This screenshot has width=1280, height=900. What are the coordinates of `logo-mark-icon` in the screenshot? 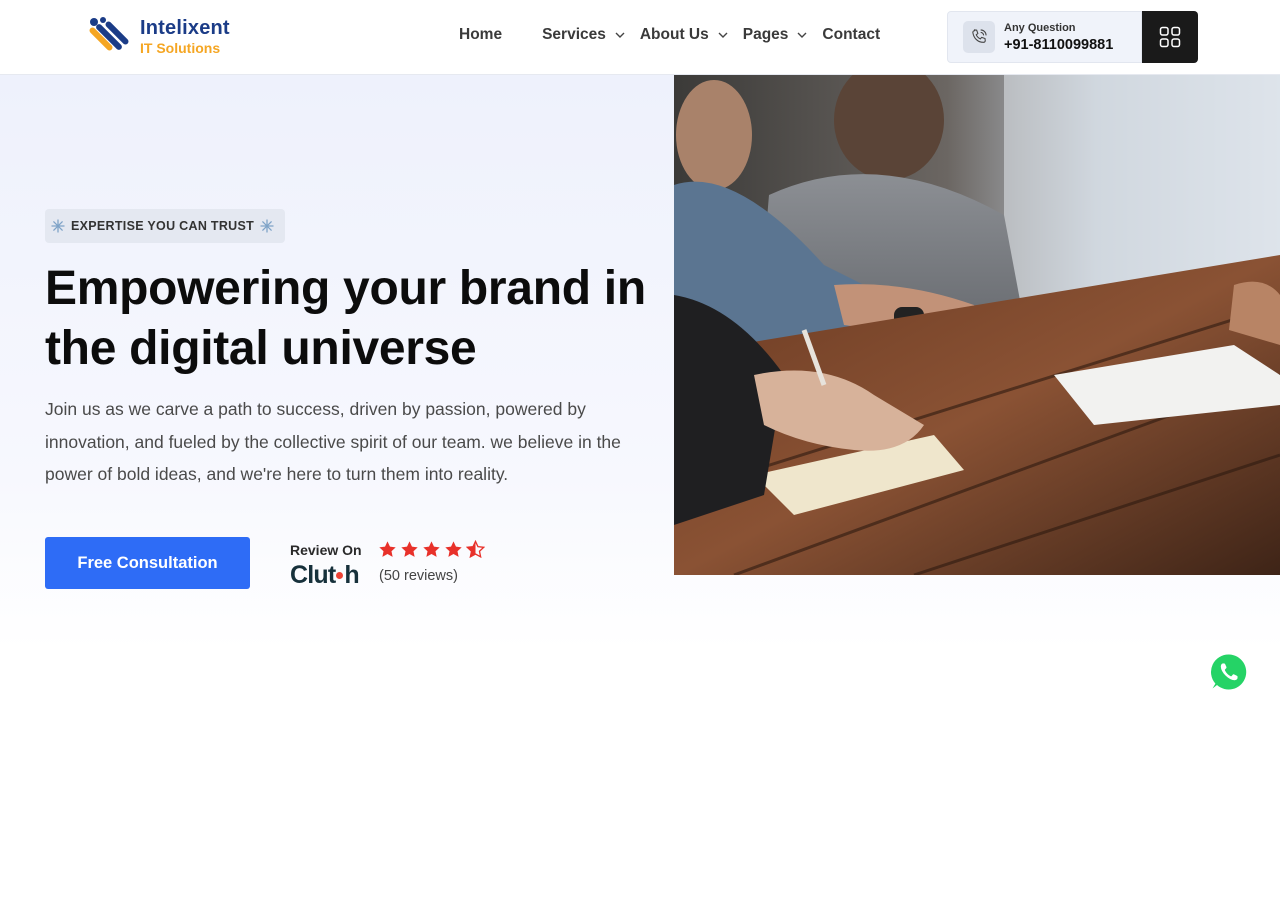 It's located at (109, 34).